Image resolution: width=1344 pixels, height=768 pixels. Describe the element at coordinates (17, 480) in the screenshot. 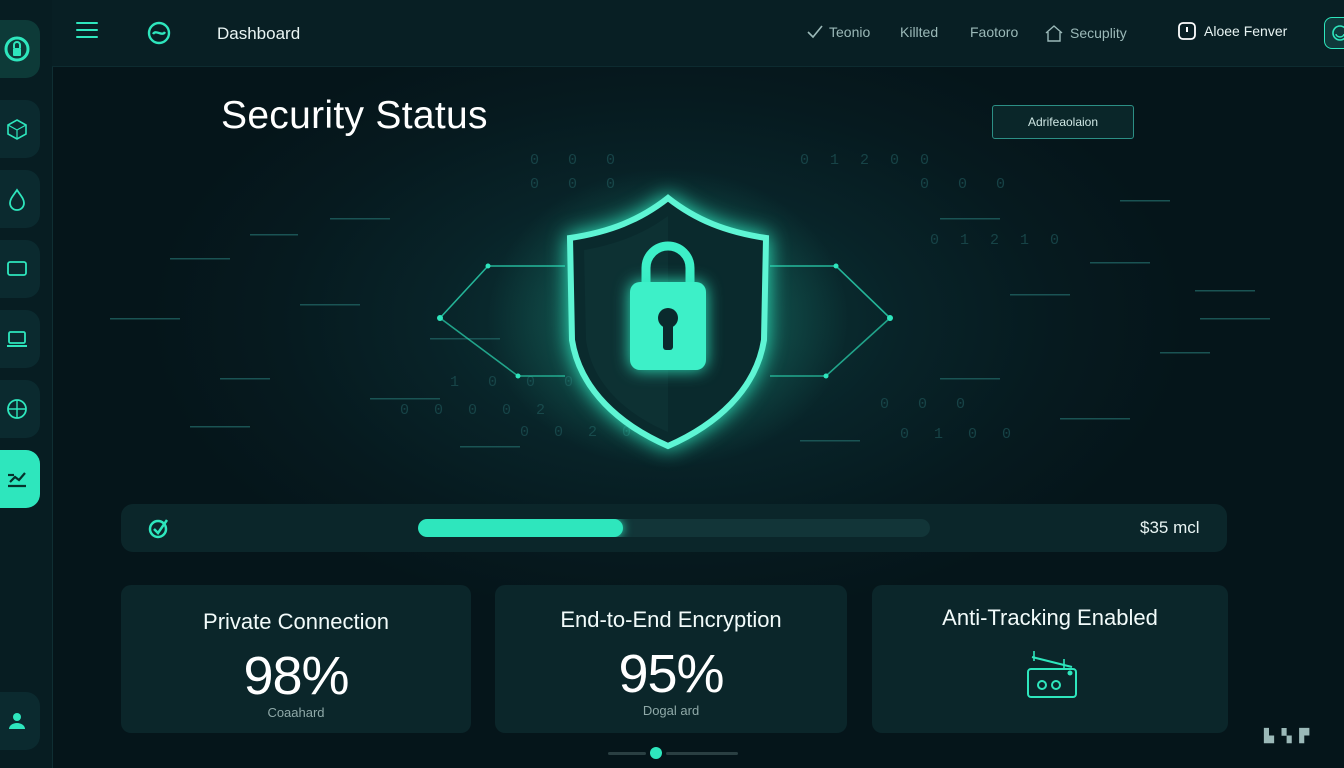

I see `chart-icon` at that location.